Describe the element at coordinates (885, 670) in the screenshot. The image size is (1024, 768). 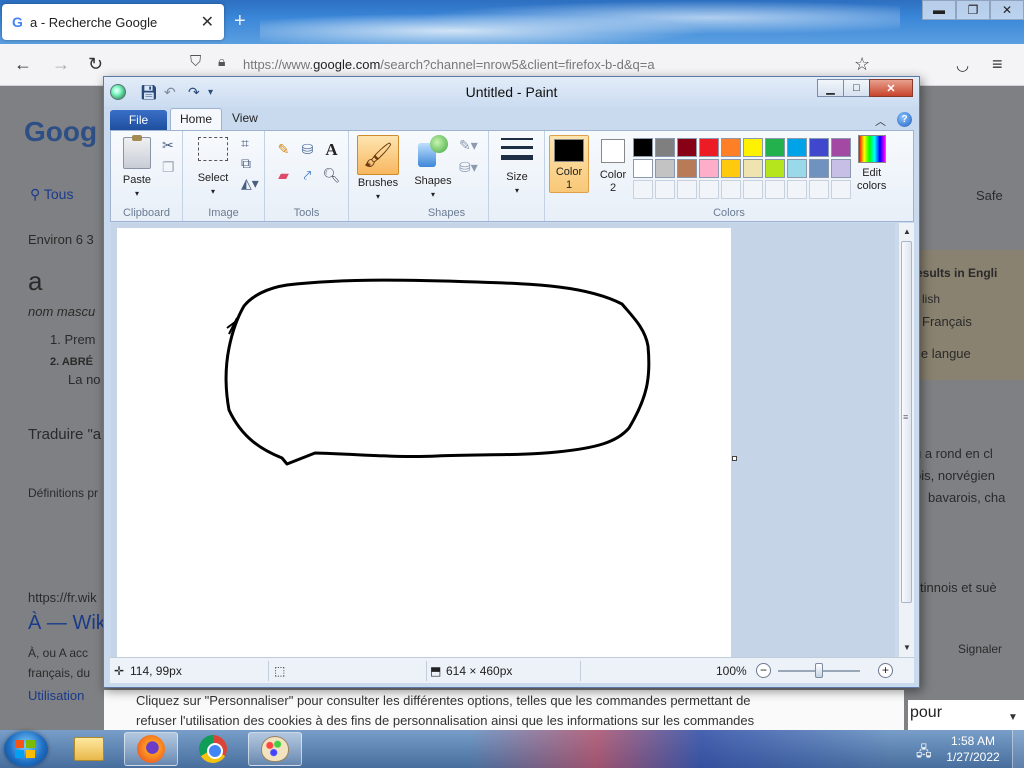
I see `zoom-in-icon: +` at that location.